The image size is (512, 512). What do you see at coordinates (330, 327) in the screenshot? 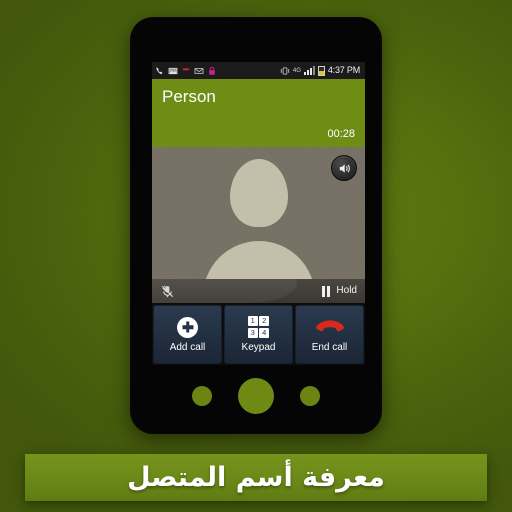
I see `end-call-handset-icon` at bounding box center [330, 327].